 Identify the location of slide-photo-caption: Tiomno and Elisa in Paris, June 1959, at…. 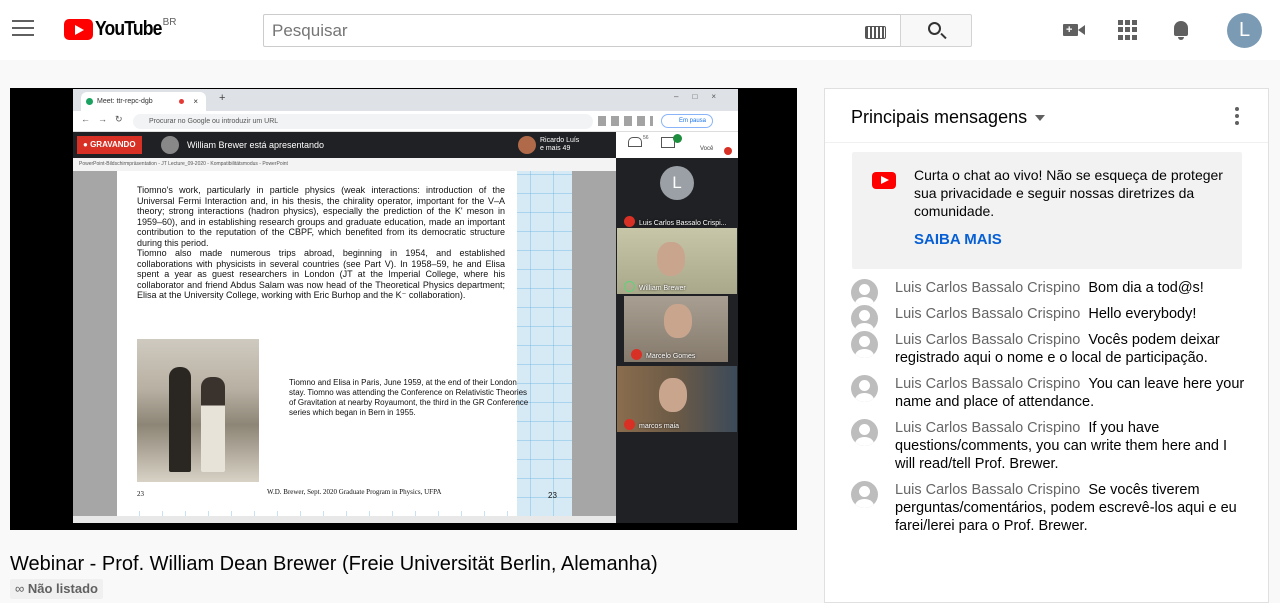
(409, 397).